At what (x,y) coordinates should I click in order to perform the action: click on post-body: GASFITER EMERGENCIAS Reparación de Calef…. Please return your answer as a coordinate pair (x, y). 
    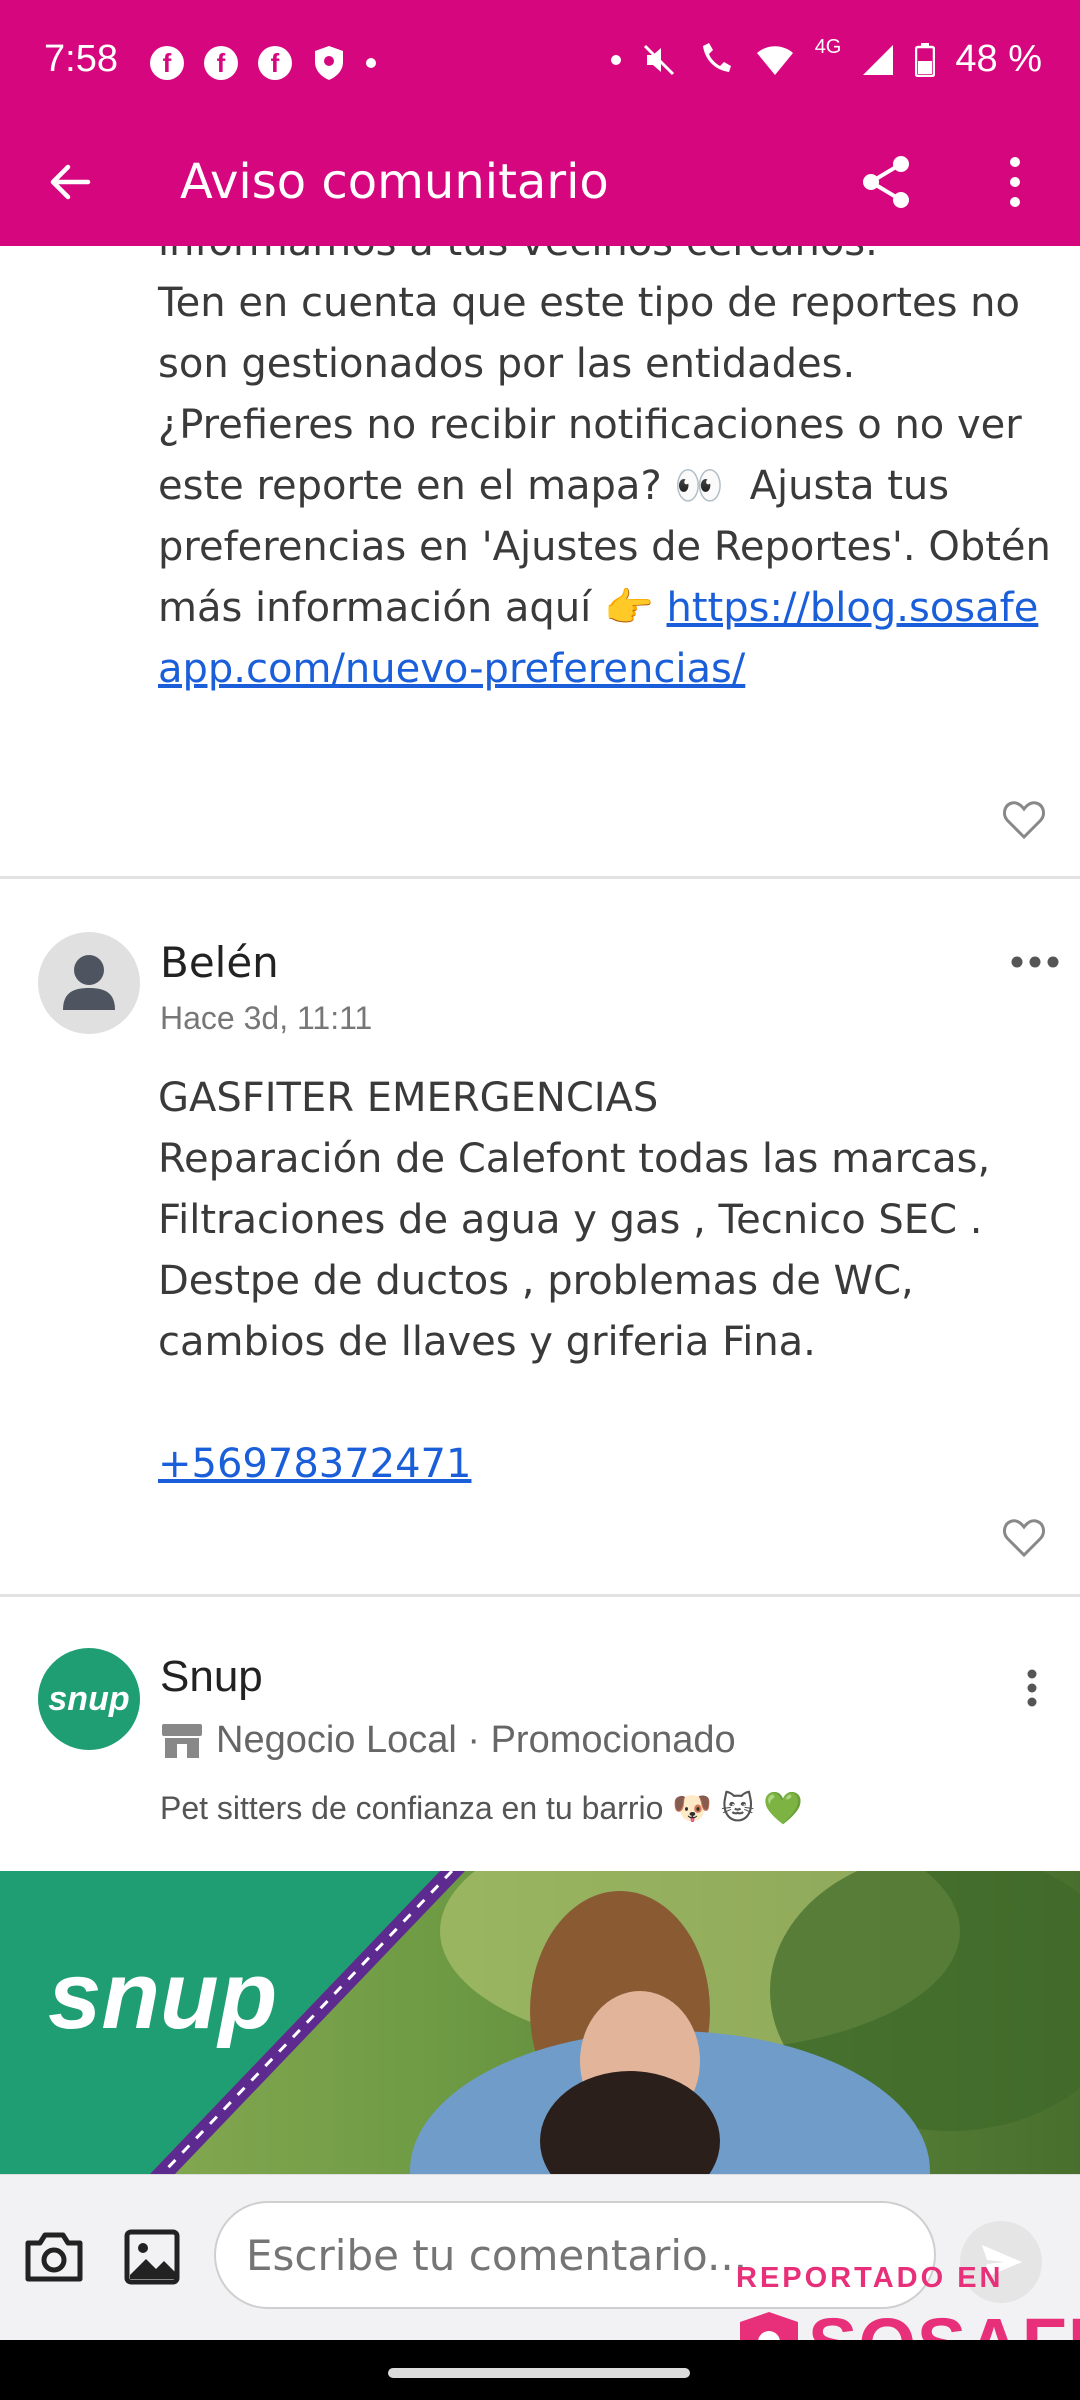
    Looking at the image, I should click on (574, 1220).